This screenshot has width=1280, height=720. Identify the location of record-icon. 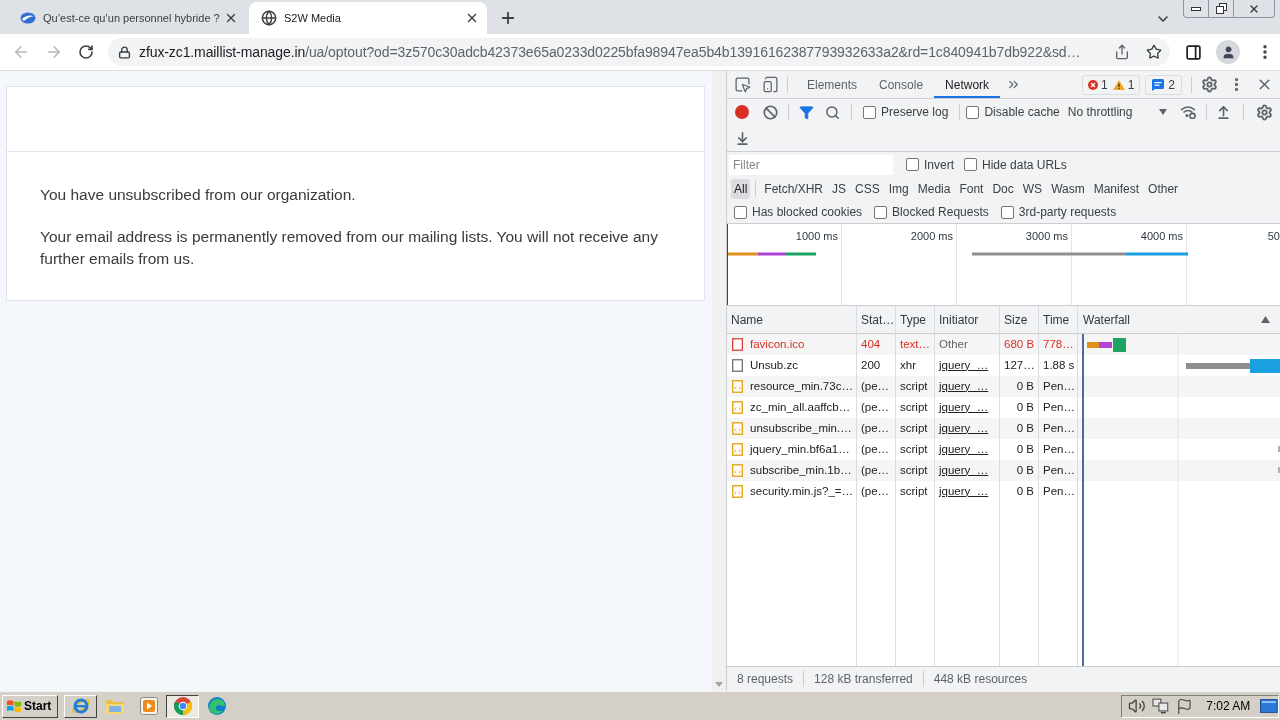
(742, 112).